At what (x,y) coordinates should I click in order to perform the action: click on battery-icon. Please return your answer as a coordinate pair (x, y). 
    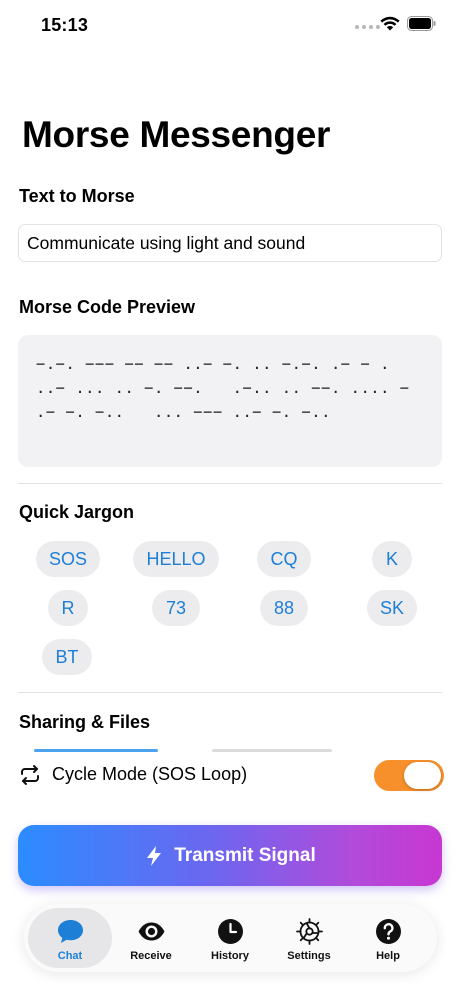
    Looking at the image, I should click on (421, 23).